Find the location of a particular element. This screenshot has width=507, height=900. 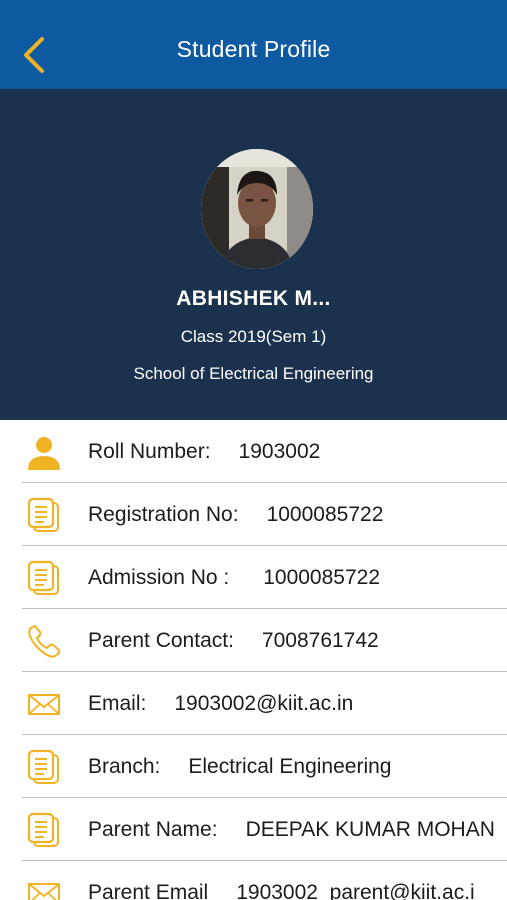

parent-name-label: Parent Name: is located at coordinates (153, 829).